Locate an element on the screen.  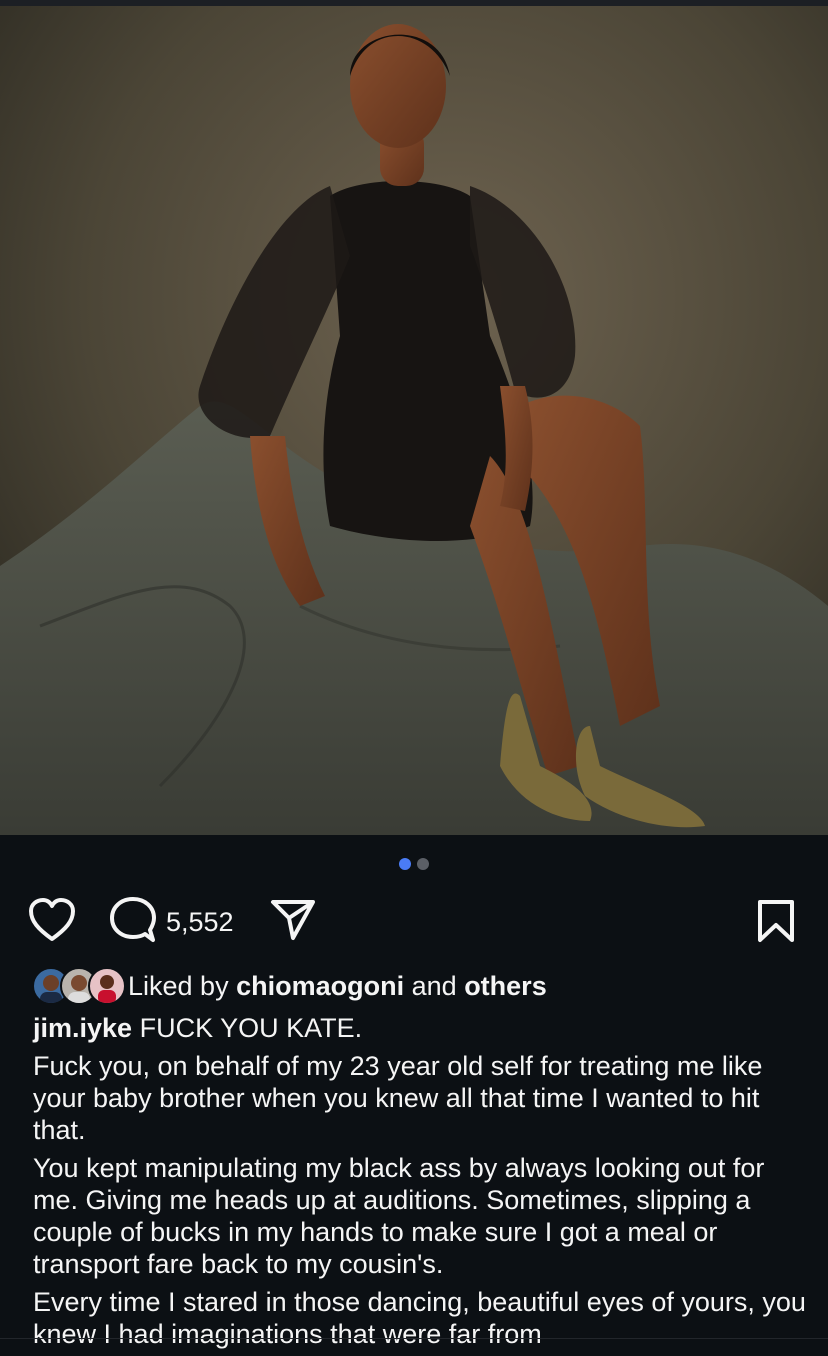
share-button is located at coordinates (293, 922).